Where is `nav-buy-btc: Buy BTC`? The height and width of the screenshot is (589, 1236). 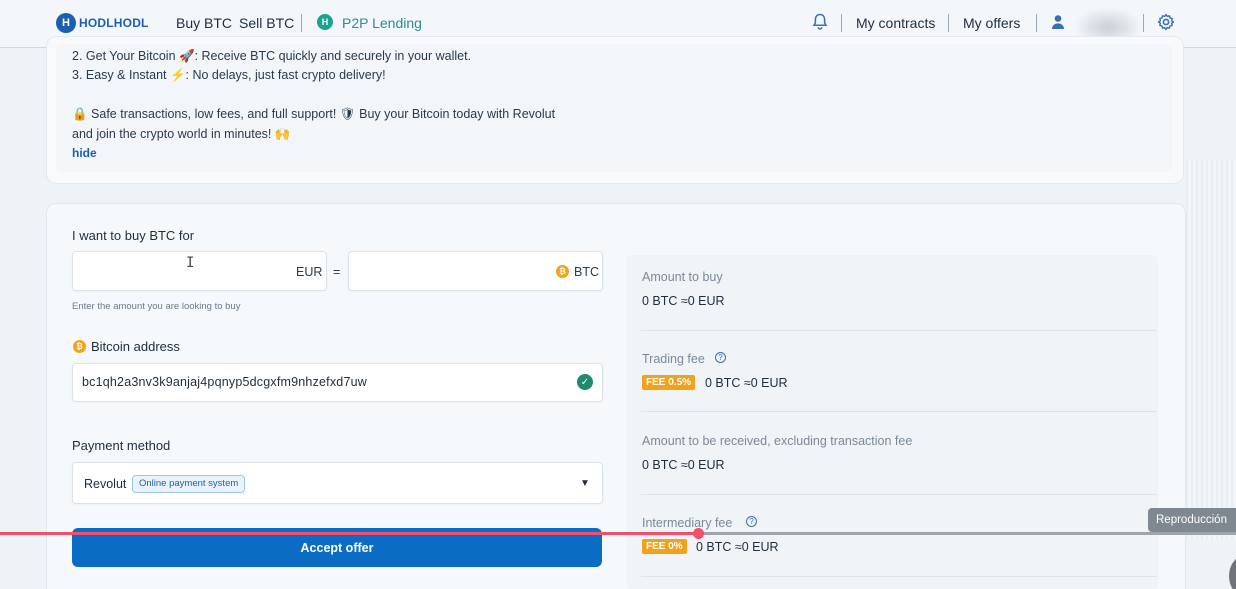 nav-buy-btc: Buy BTC is located at coordinates (204, 23).